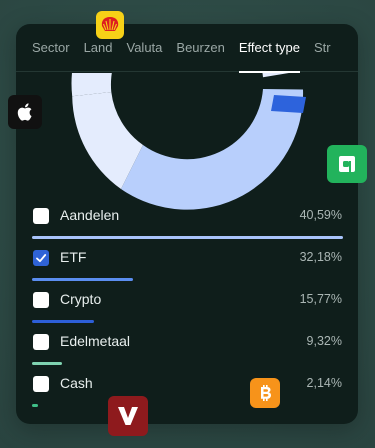  I want to click on check-icon, so click(41, 258).